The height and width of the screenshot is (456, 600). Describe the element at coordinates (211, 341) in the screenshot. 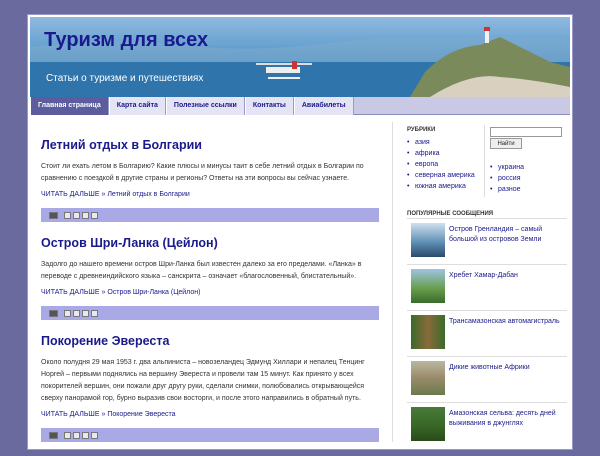

I see `post-title: Покорение Эвереста` at that location.